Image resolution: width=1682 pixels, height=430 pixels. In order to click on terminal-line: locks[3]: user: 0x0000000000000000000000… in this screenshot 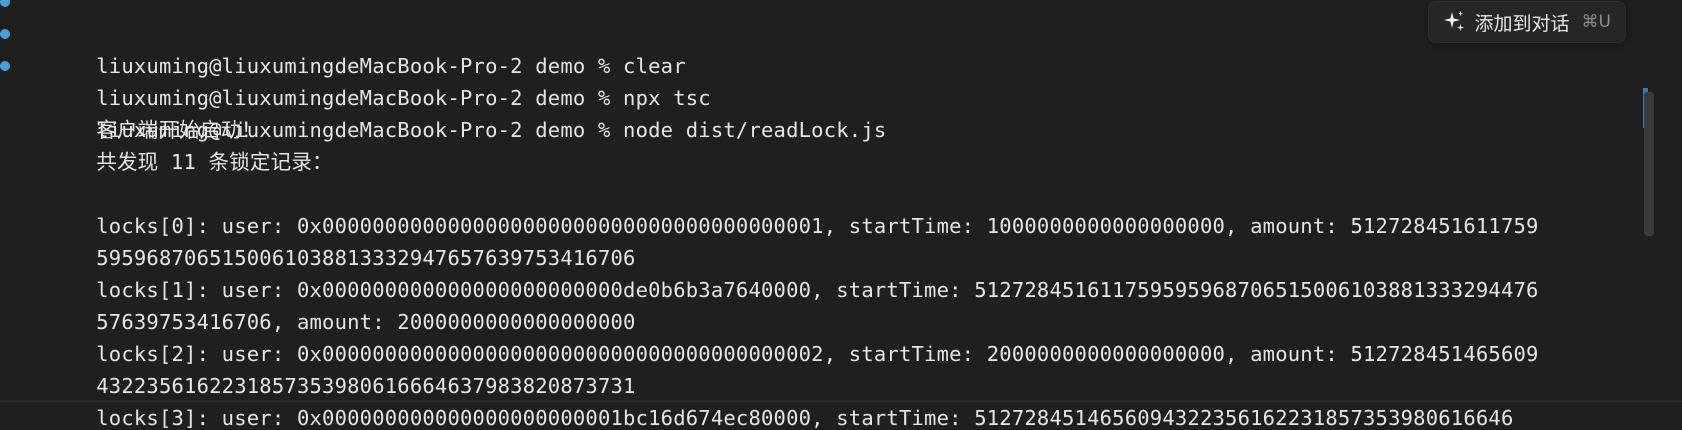, I will do `click(841, 400)`.